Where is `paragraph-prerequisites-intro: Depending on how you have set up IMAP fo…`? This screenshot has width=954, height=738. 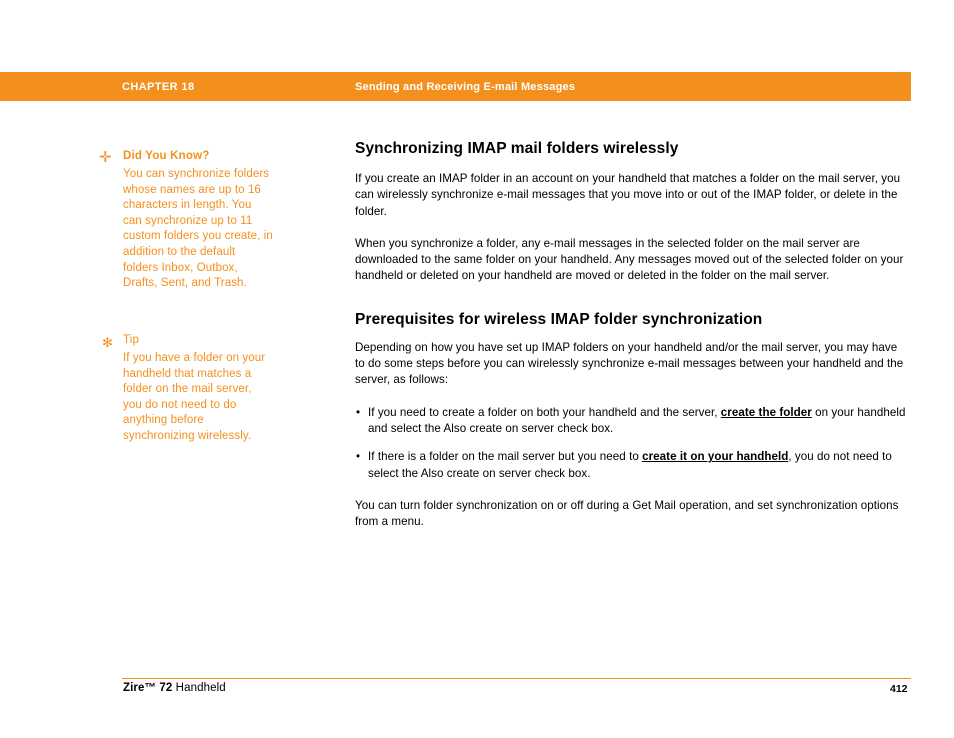 paragraph-prerequisites-intro: Depending on how you have set up IMAP fo… is located at coordinates (629, 363).